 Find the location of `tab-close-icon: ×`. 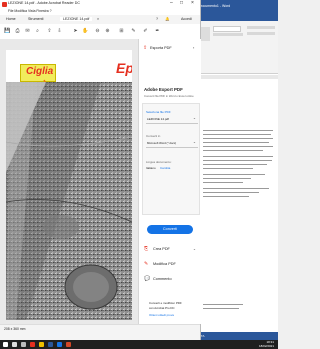

tab-close-icon: × is located at coordinates (98, 19).